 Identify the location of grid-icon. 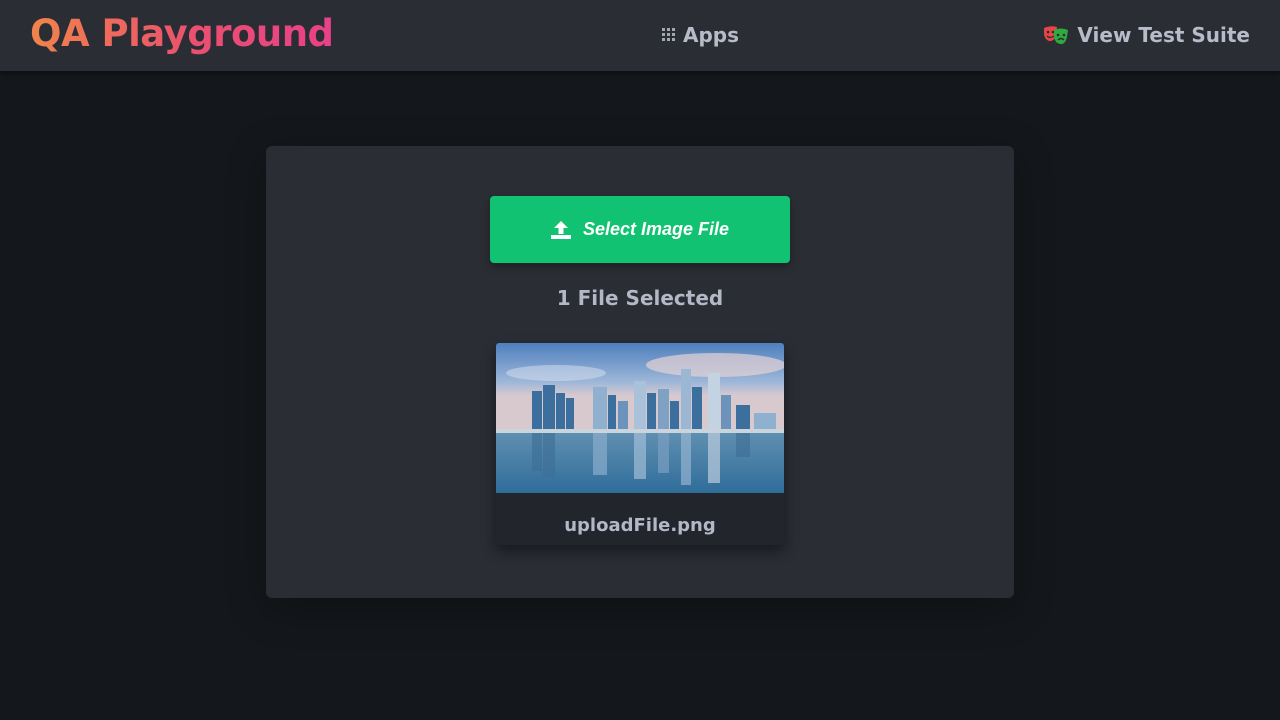
(669, 35).